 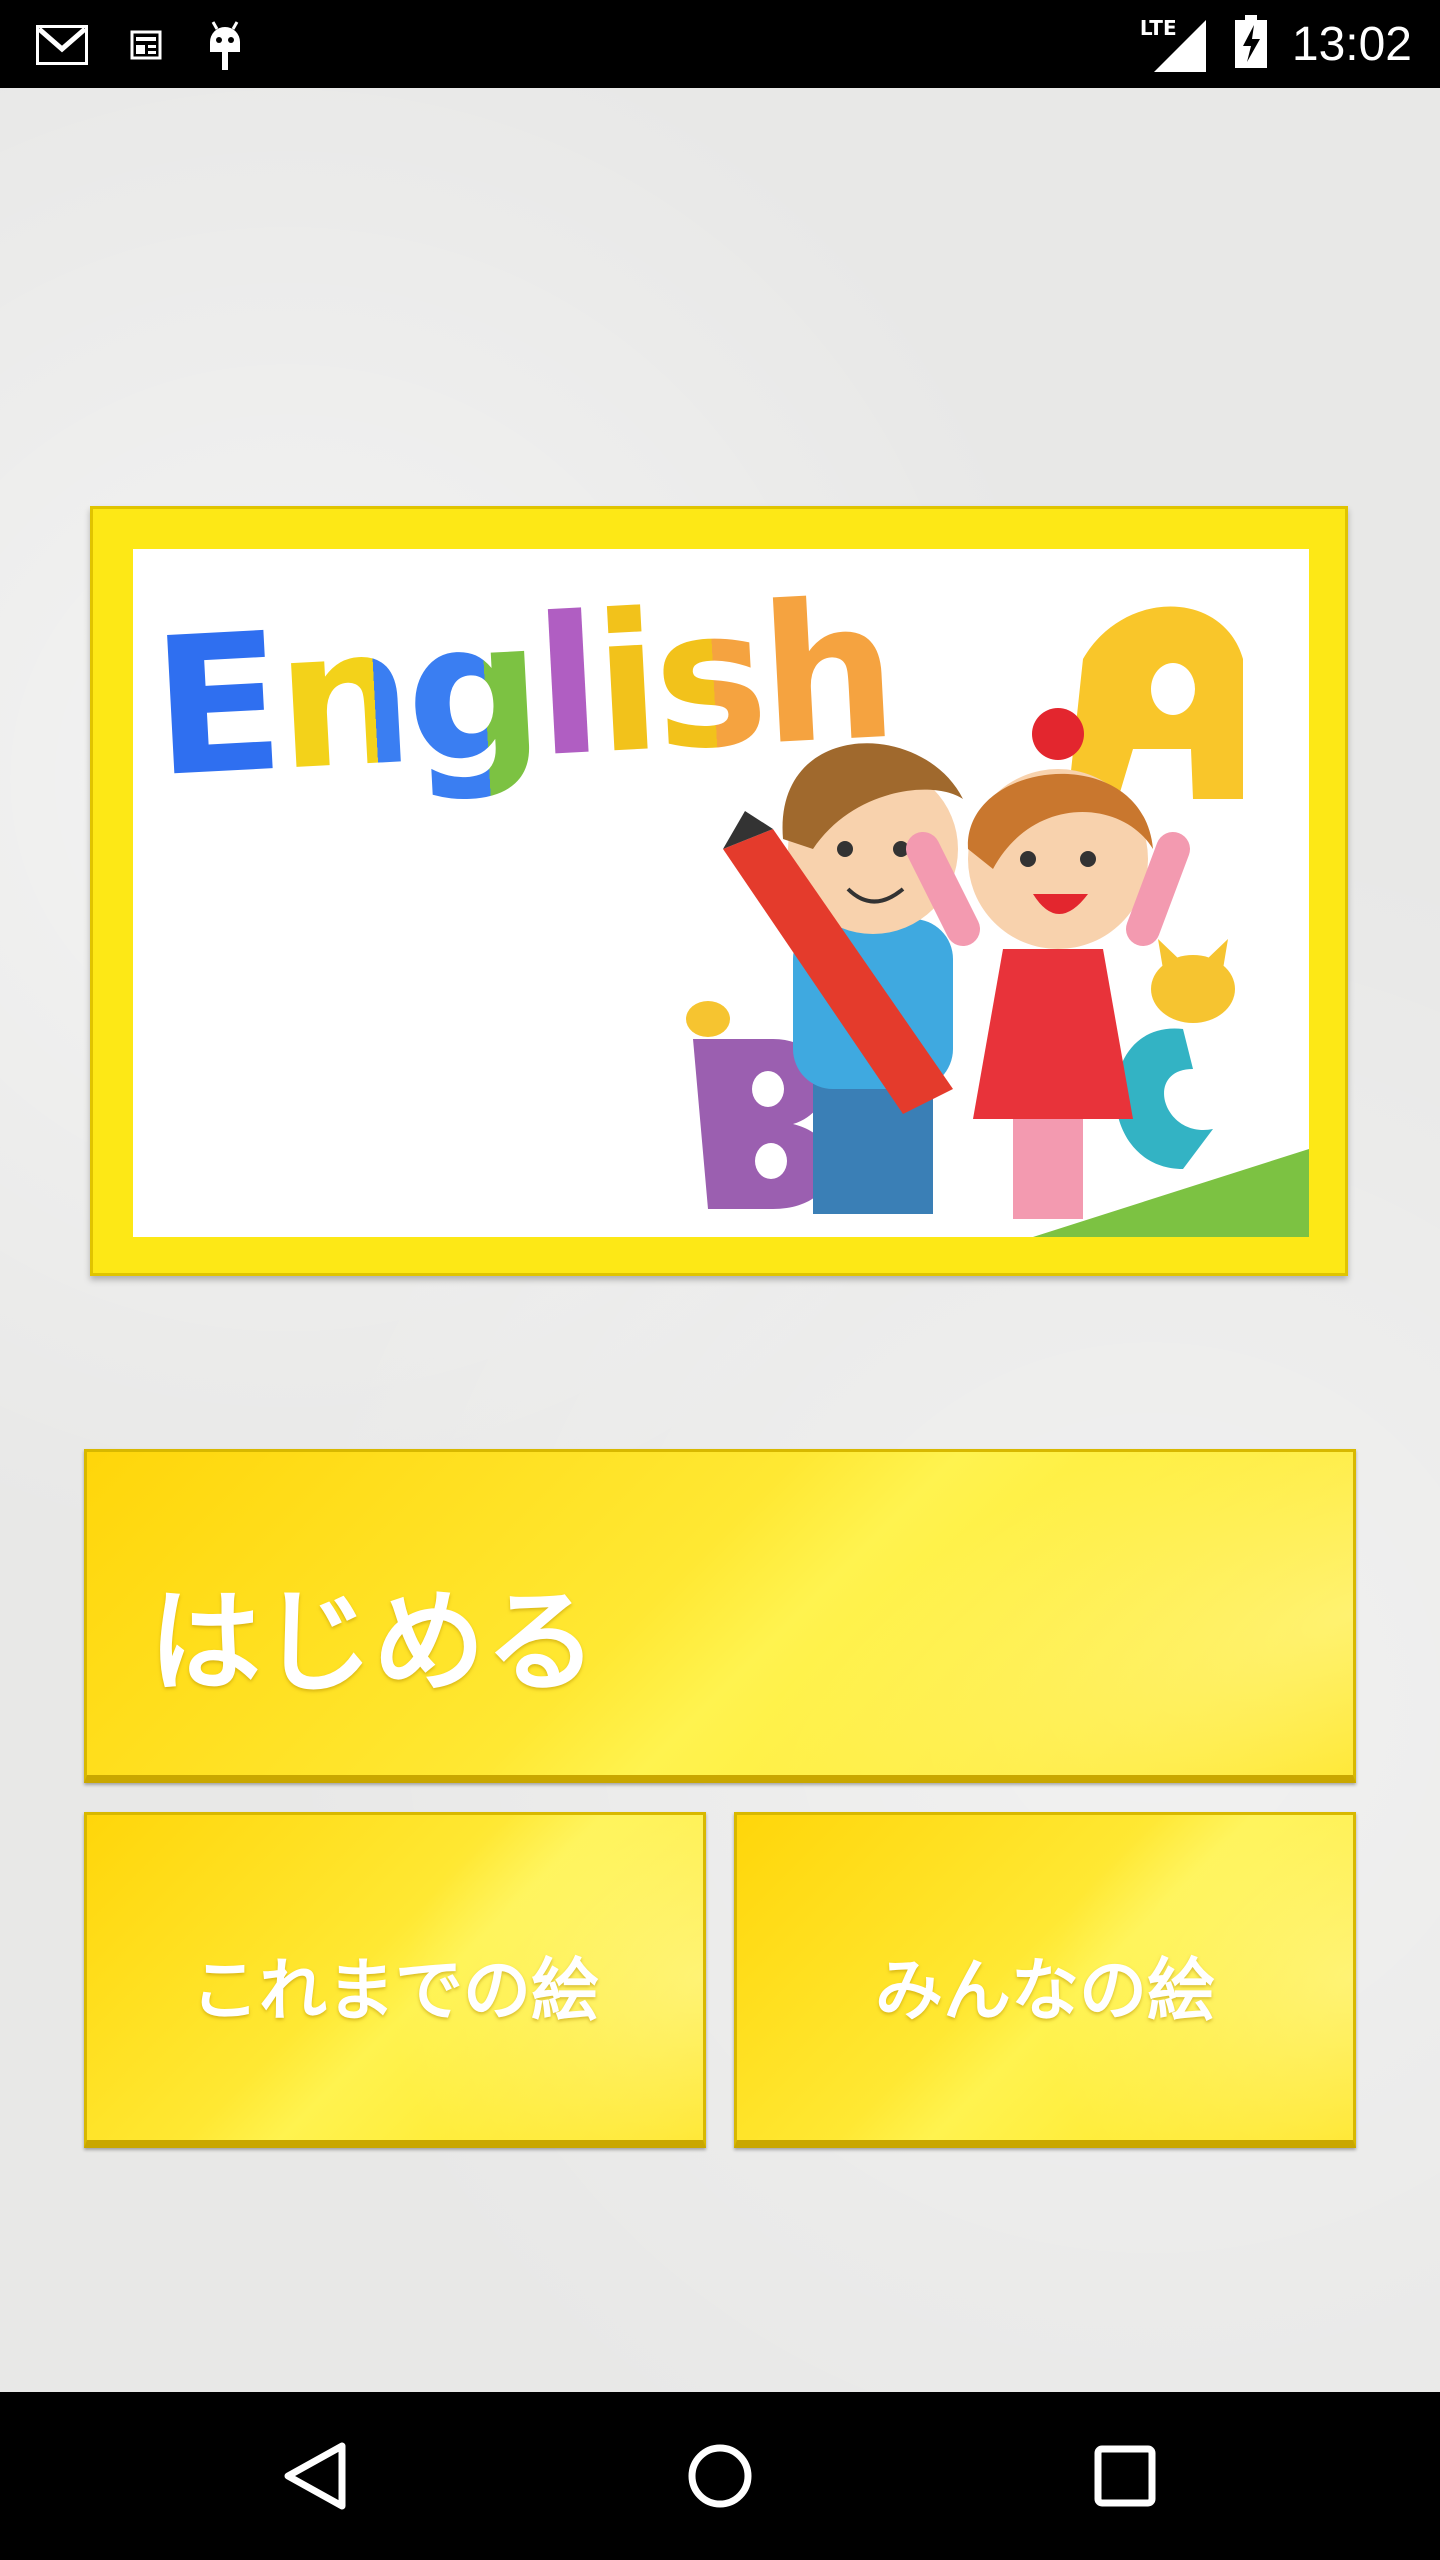 I want to click on navigation-bar, so click(x=720, y=2476).